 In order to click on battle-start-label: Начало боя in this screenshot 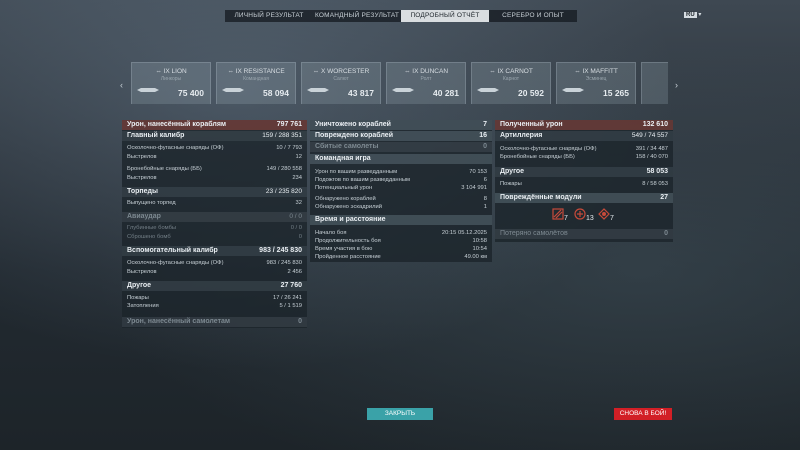, I will do `click(331, 233)`.